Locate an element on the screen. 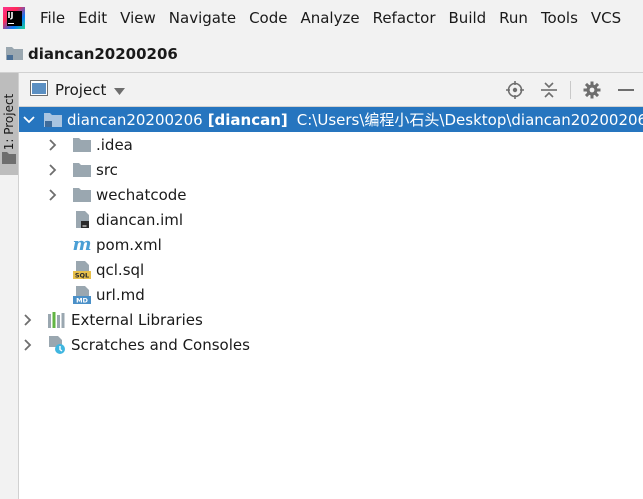  tree-item-pom-xml: m pom.xml is located at coordinates (331, 244).